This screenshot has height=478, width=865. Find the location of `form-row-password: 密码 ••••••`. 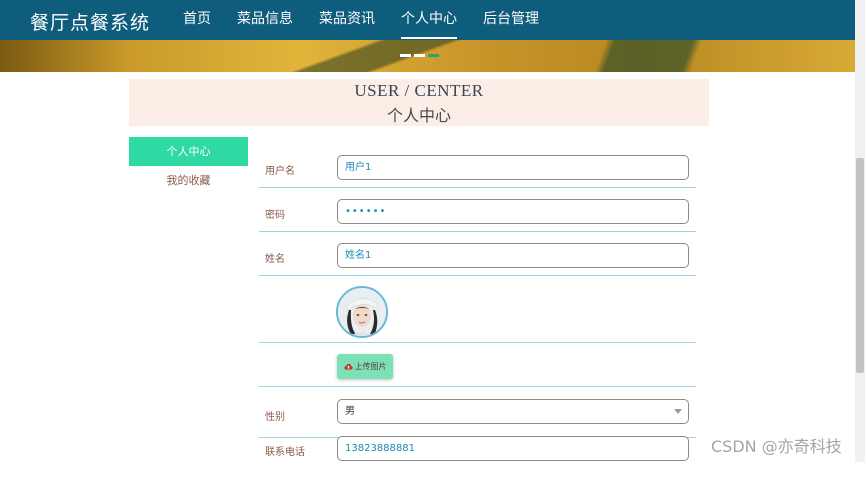

form-row-password: 密码 •••••• is located at coordinates (477, 210).